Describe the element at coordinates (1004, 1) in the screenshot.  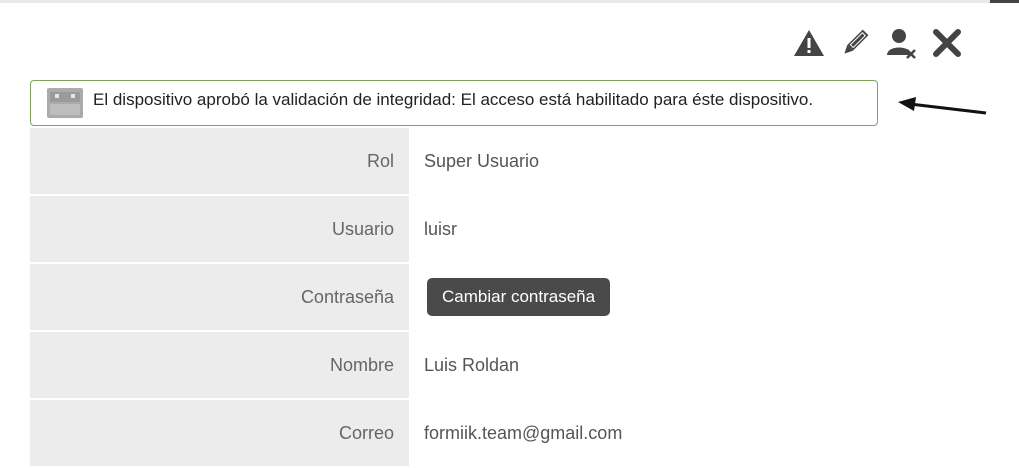
I see `top-corner-border` at that location.